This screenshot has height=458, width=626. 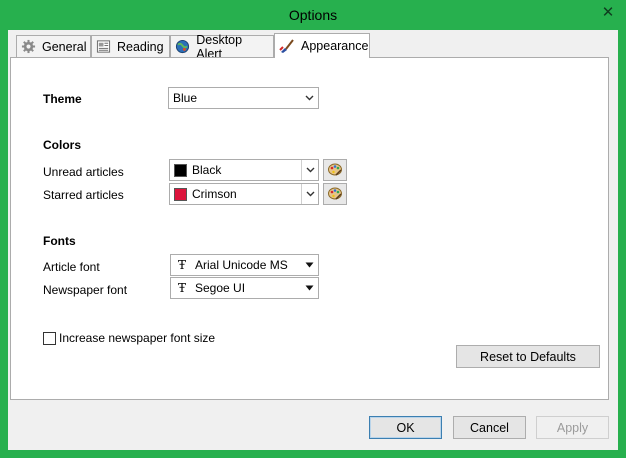 I want to click on tab-general: General, so click(x=53, y=46).